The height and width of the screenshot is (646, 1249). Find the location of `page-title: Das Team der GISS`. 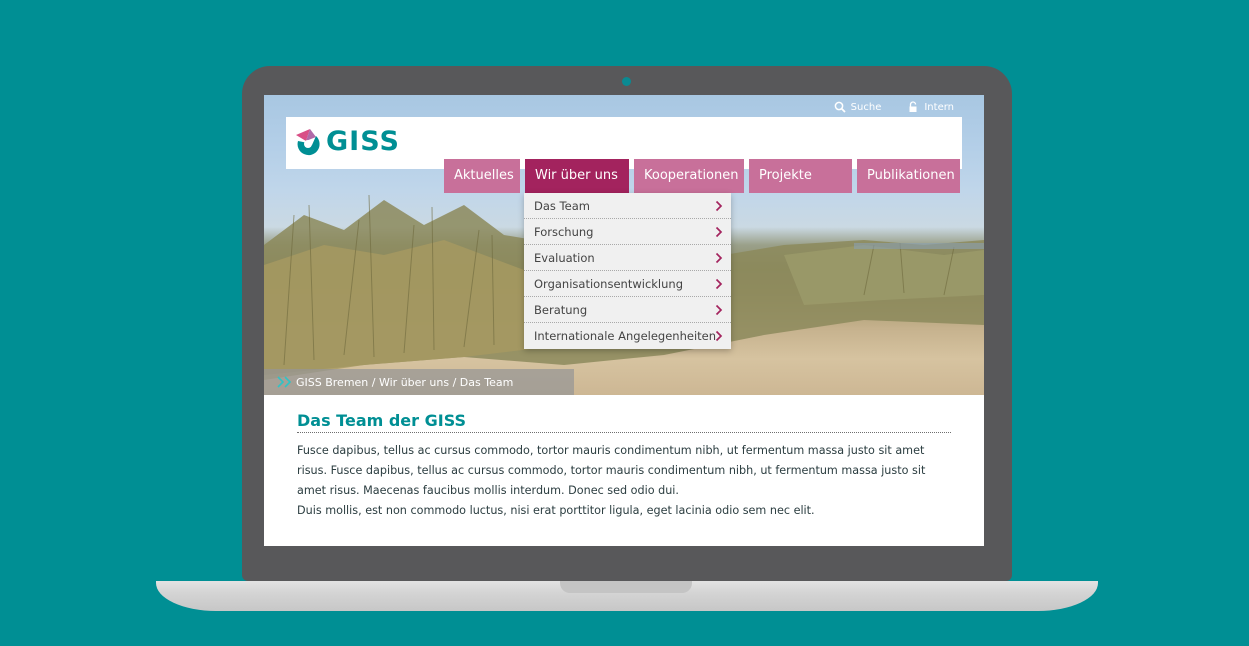

page-title: Das Team der GISS is located at coordinates (624, 422).